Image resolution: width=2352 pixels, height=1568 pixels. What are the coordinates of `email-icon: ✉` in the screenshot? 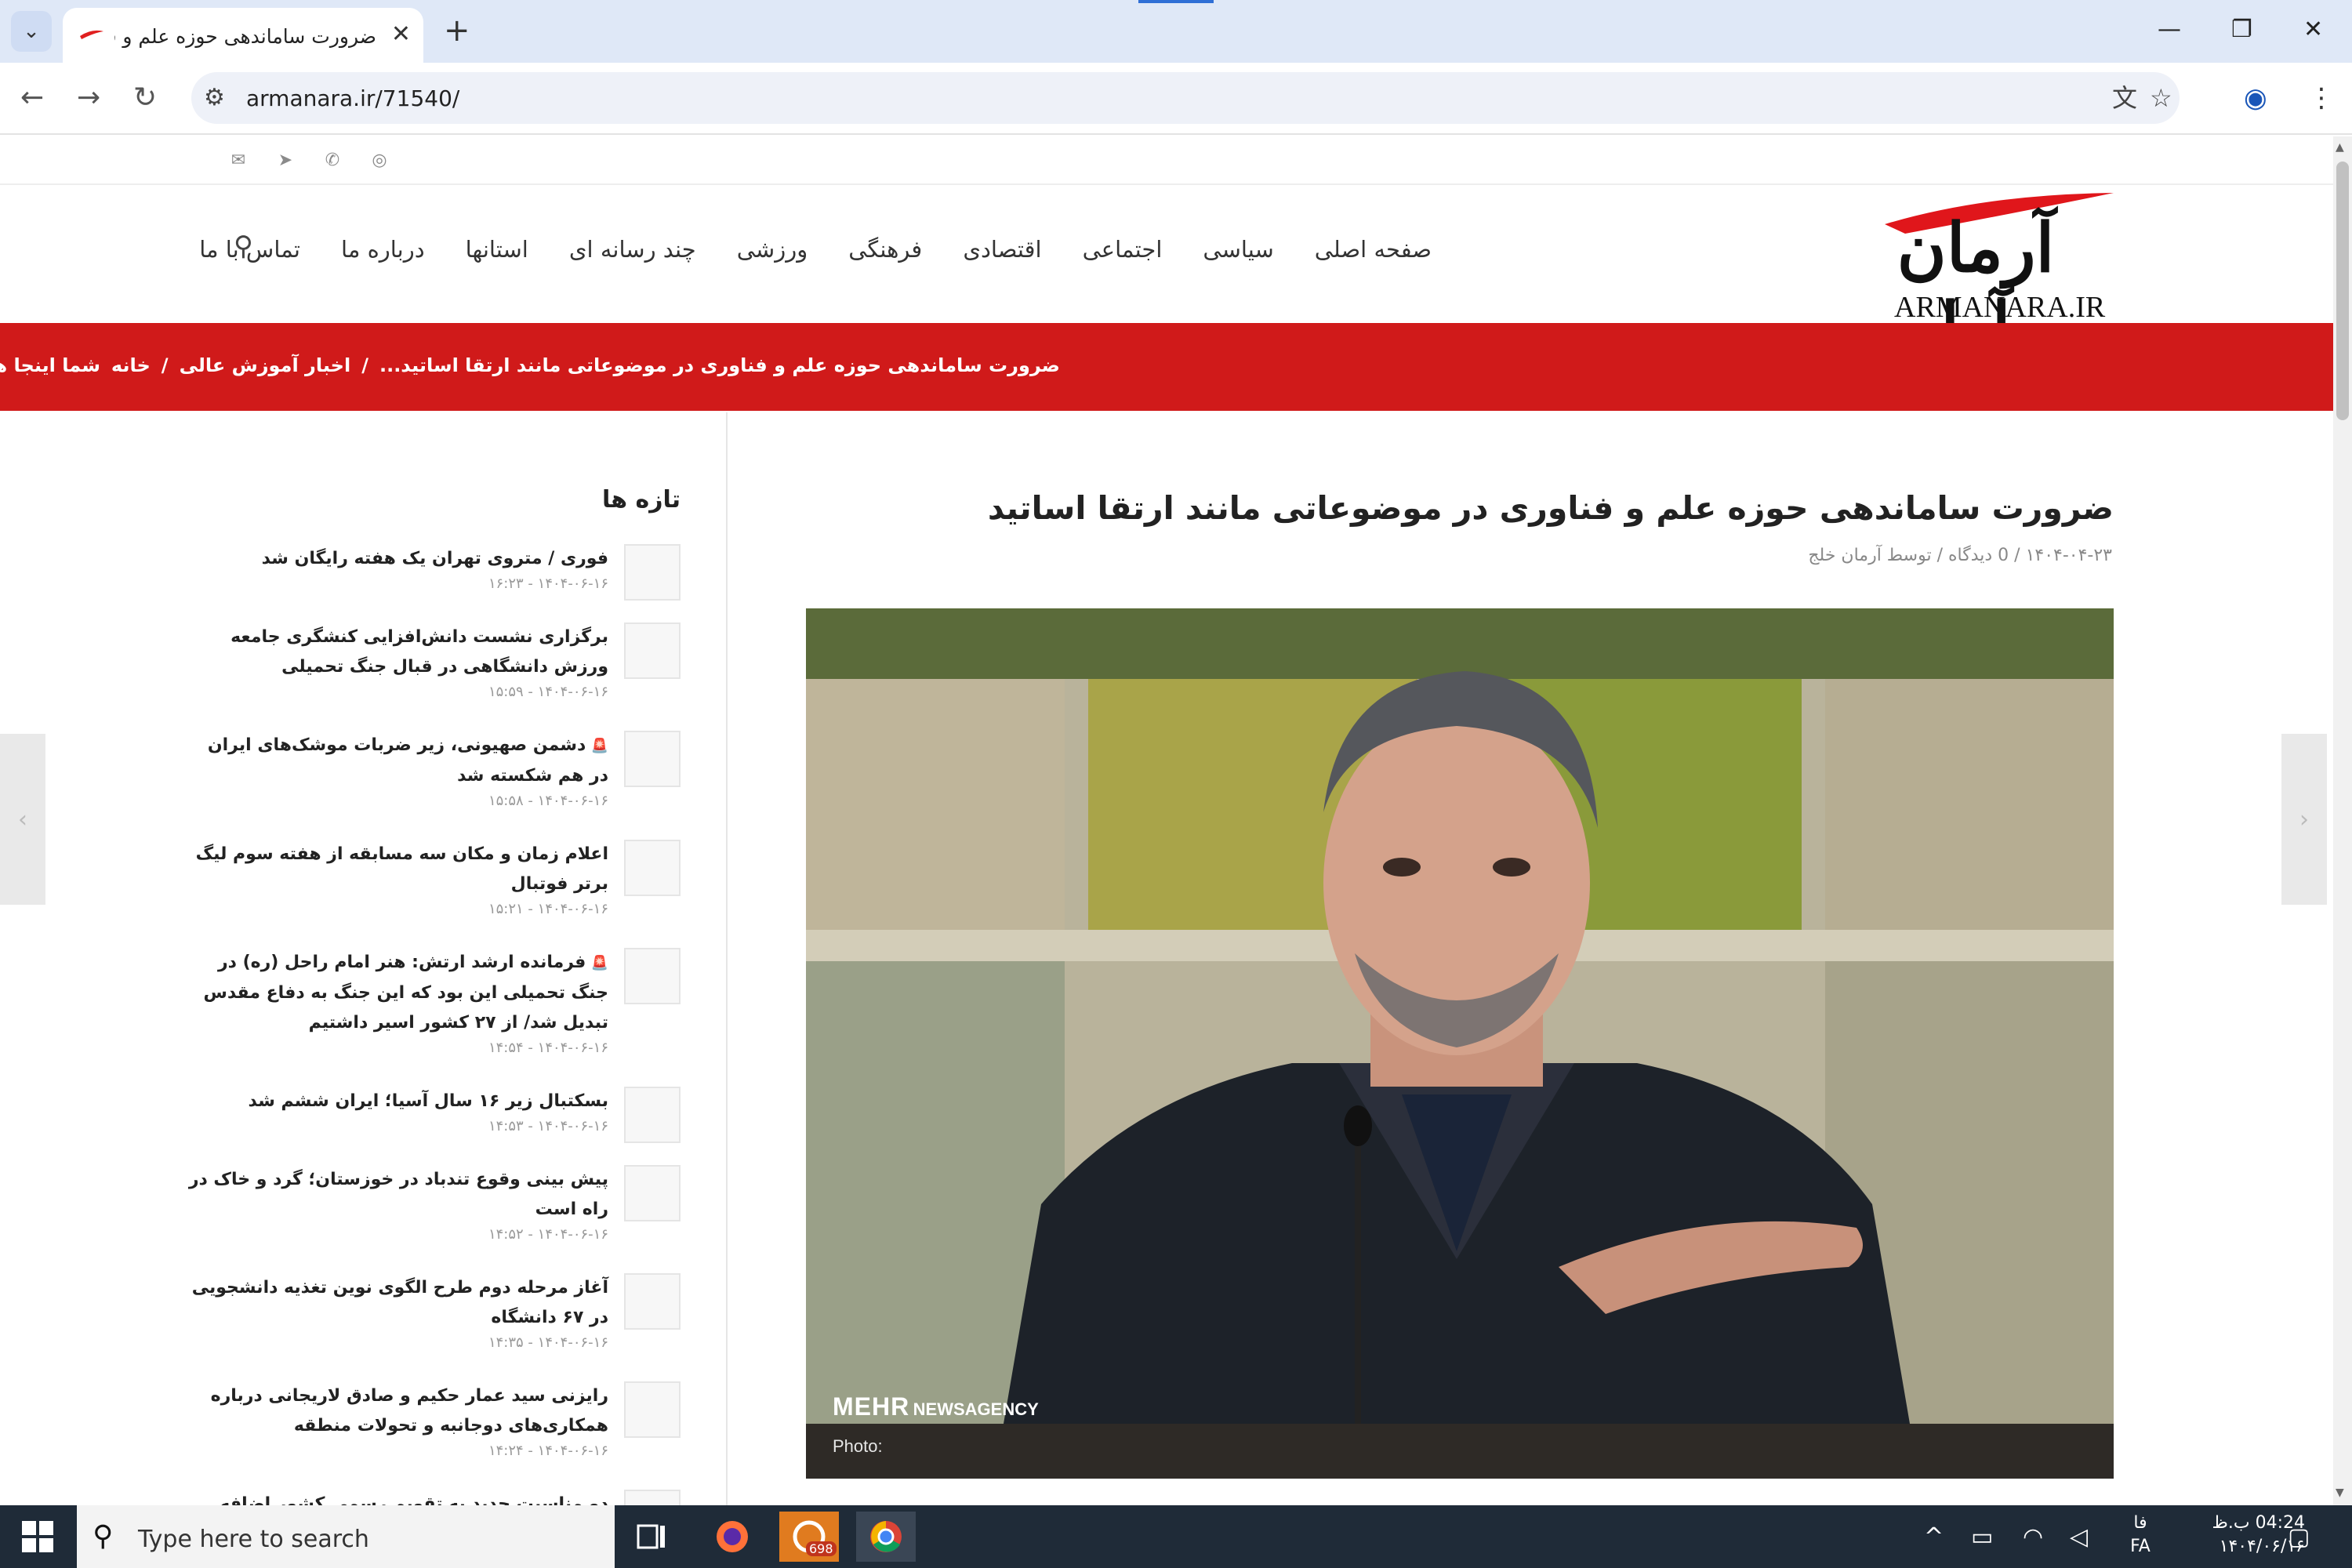 It's located at (238, 160).